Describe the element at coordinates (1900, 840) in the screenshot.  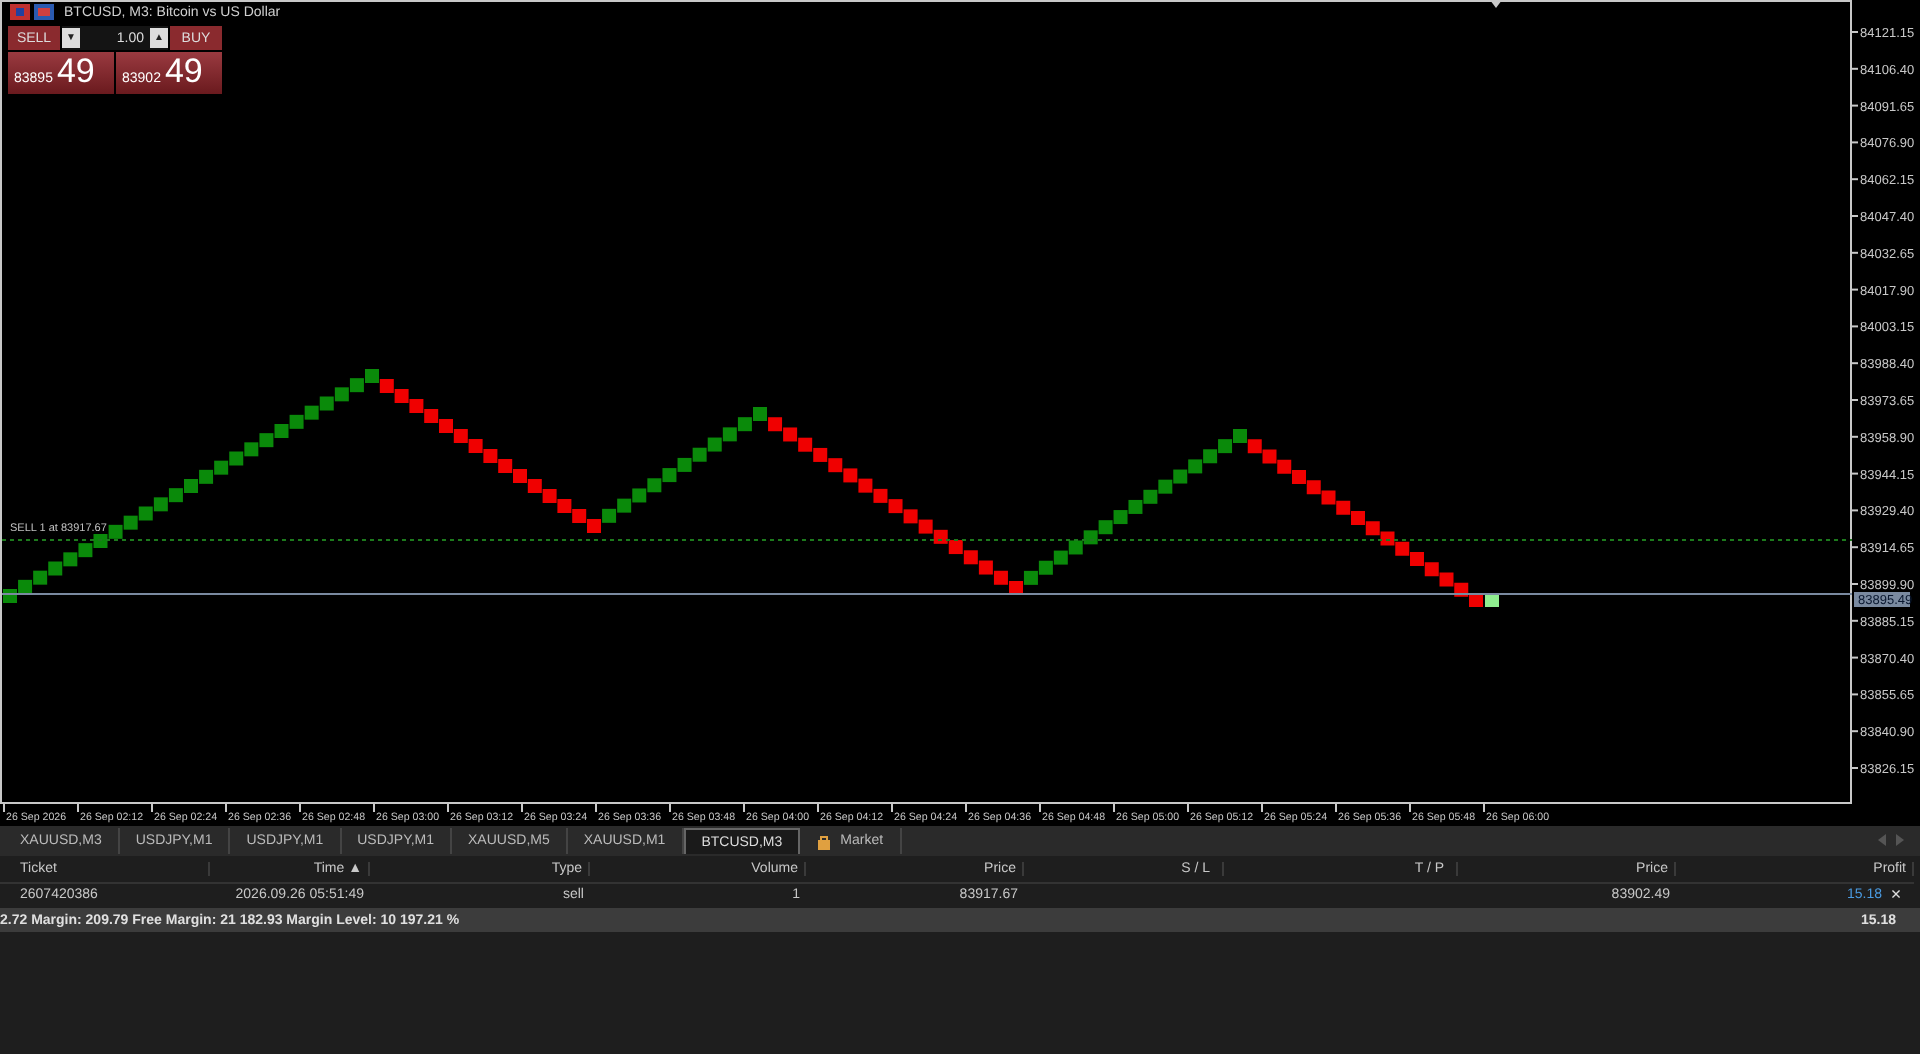
I see `scroll-right-icon` at that location.